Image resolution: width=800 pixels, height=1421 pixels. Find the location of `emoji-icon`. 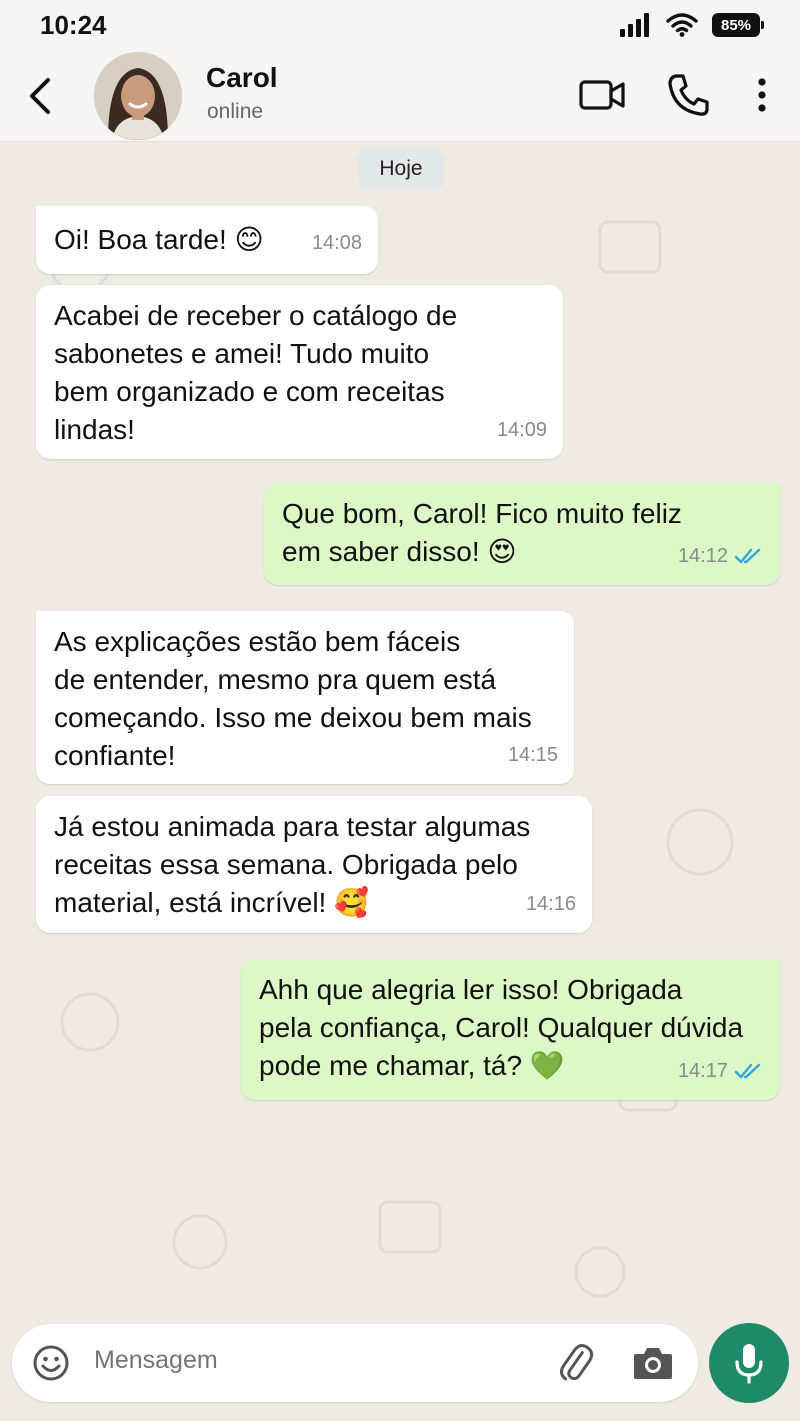

emoji-icon is located at coordinates (51, 1363).